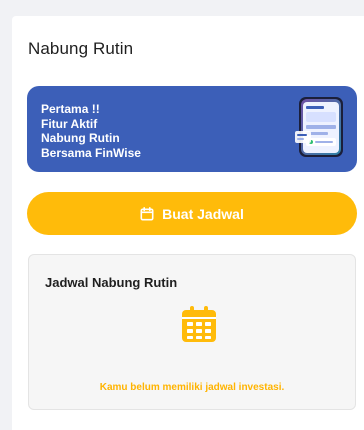  What do you see at coordinates (203, 213) in the screenshot?
I see `create-schedule-label: Buat Jadwal` at bounding box center [203, 213].